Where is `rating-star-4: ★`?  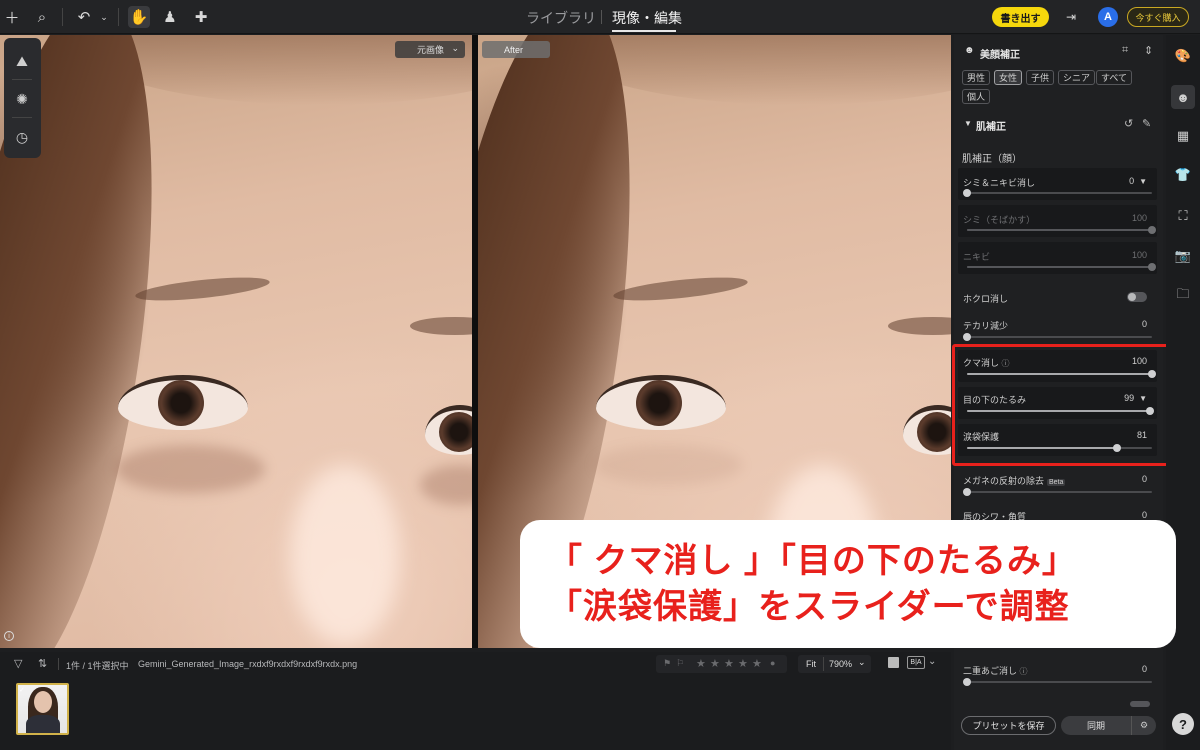 rating-star-4: ★ is located at coordinates (743, 663).